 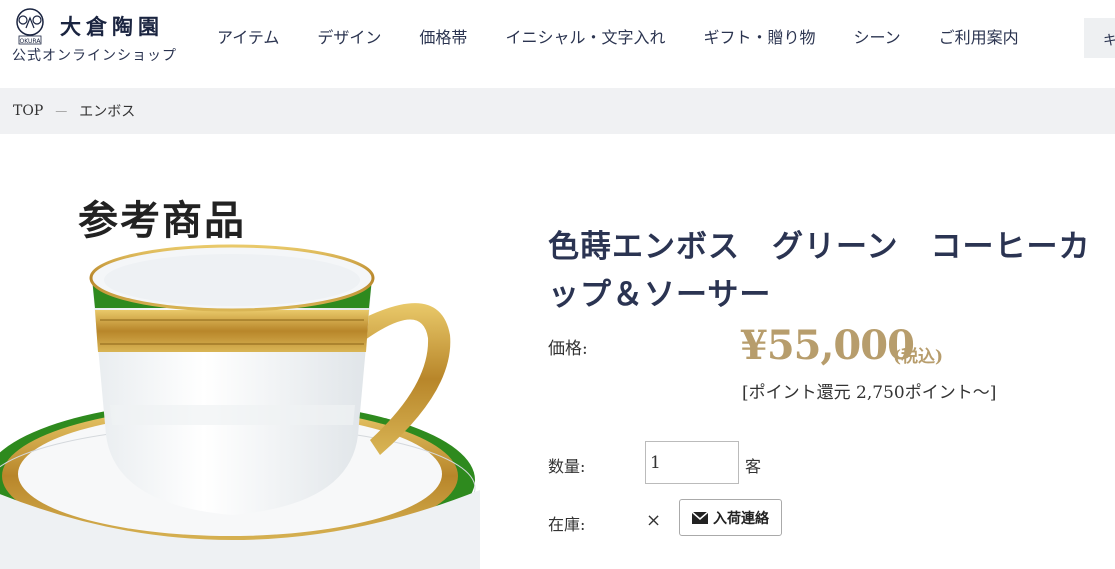 I want to click on site-logo: OKURA 大倉陶園 公式オンラインショップ, so click(x=99, y=38).